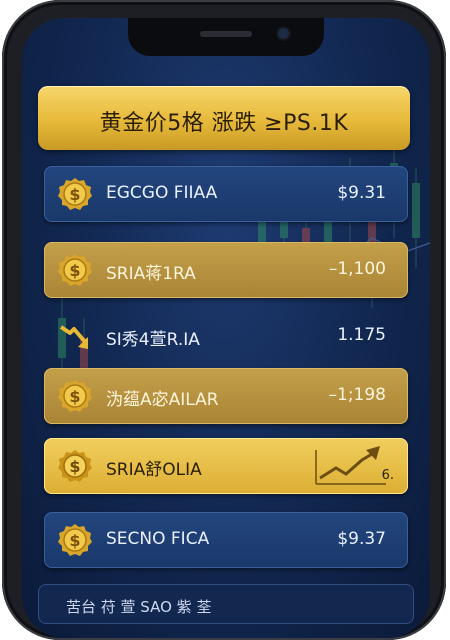 The height and width of the screenshot is (640, 450). What do you see at coordinates (357, 395) in the screenshot?
I see `asset-value: –1;198` at bounding box center [357, 395].